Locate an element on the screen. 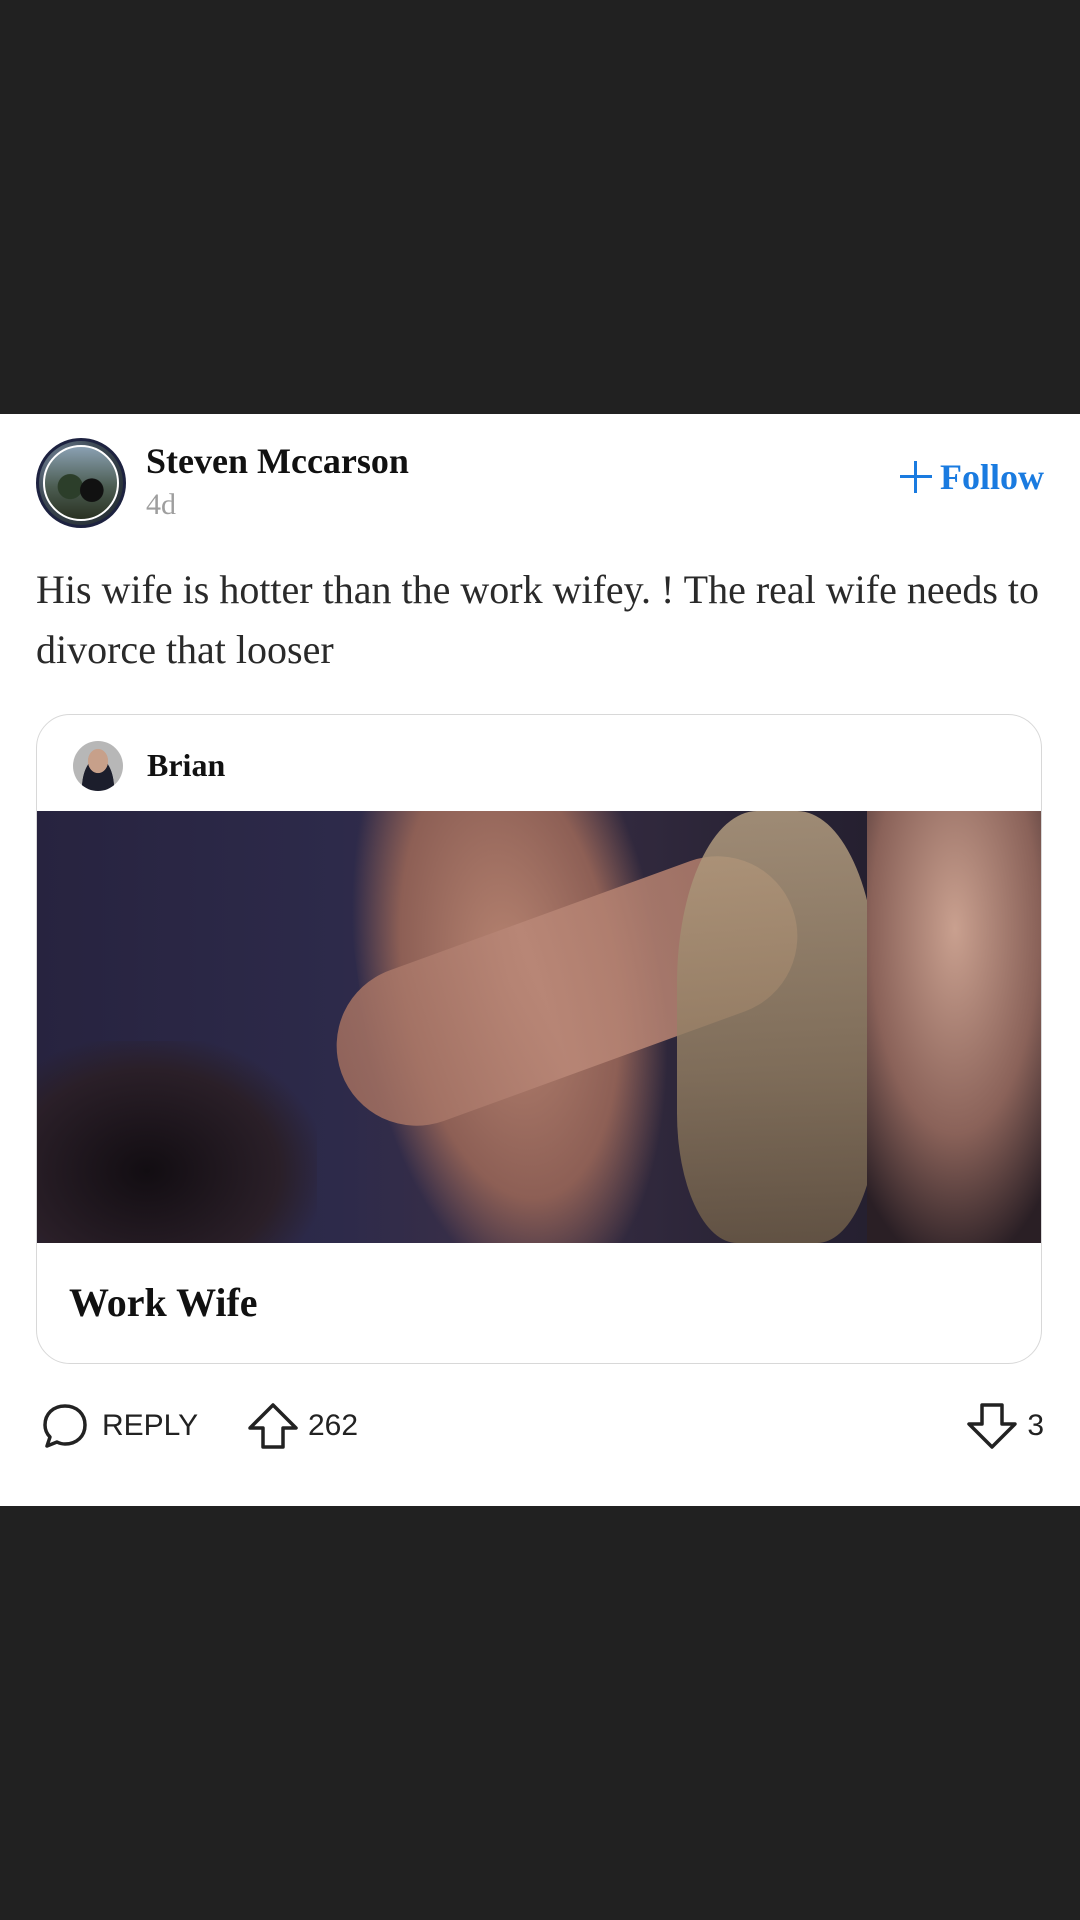  comment-bubble-icon is located at coordinates (65, 1426).